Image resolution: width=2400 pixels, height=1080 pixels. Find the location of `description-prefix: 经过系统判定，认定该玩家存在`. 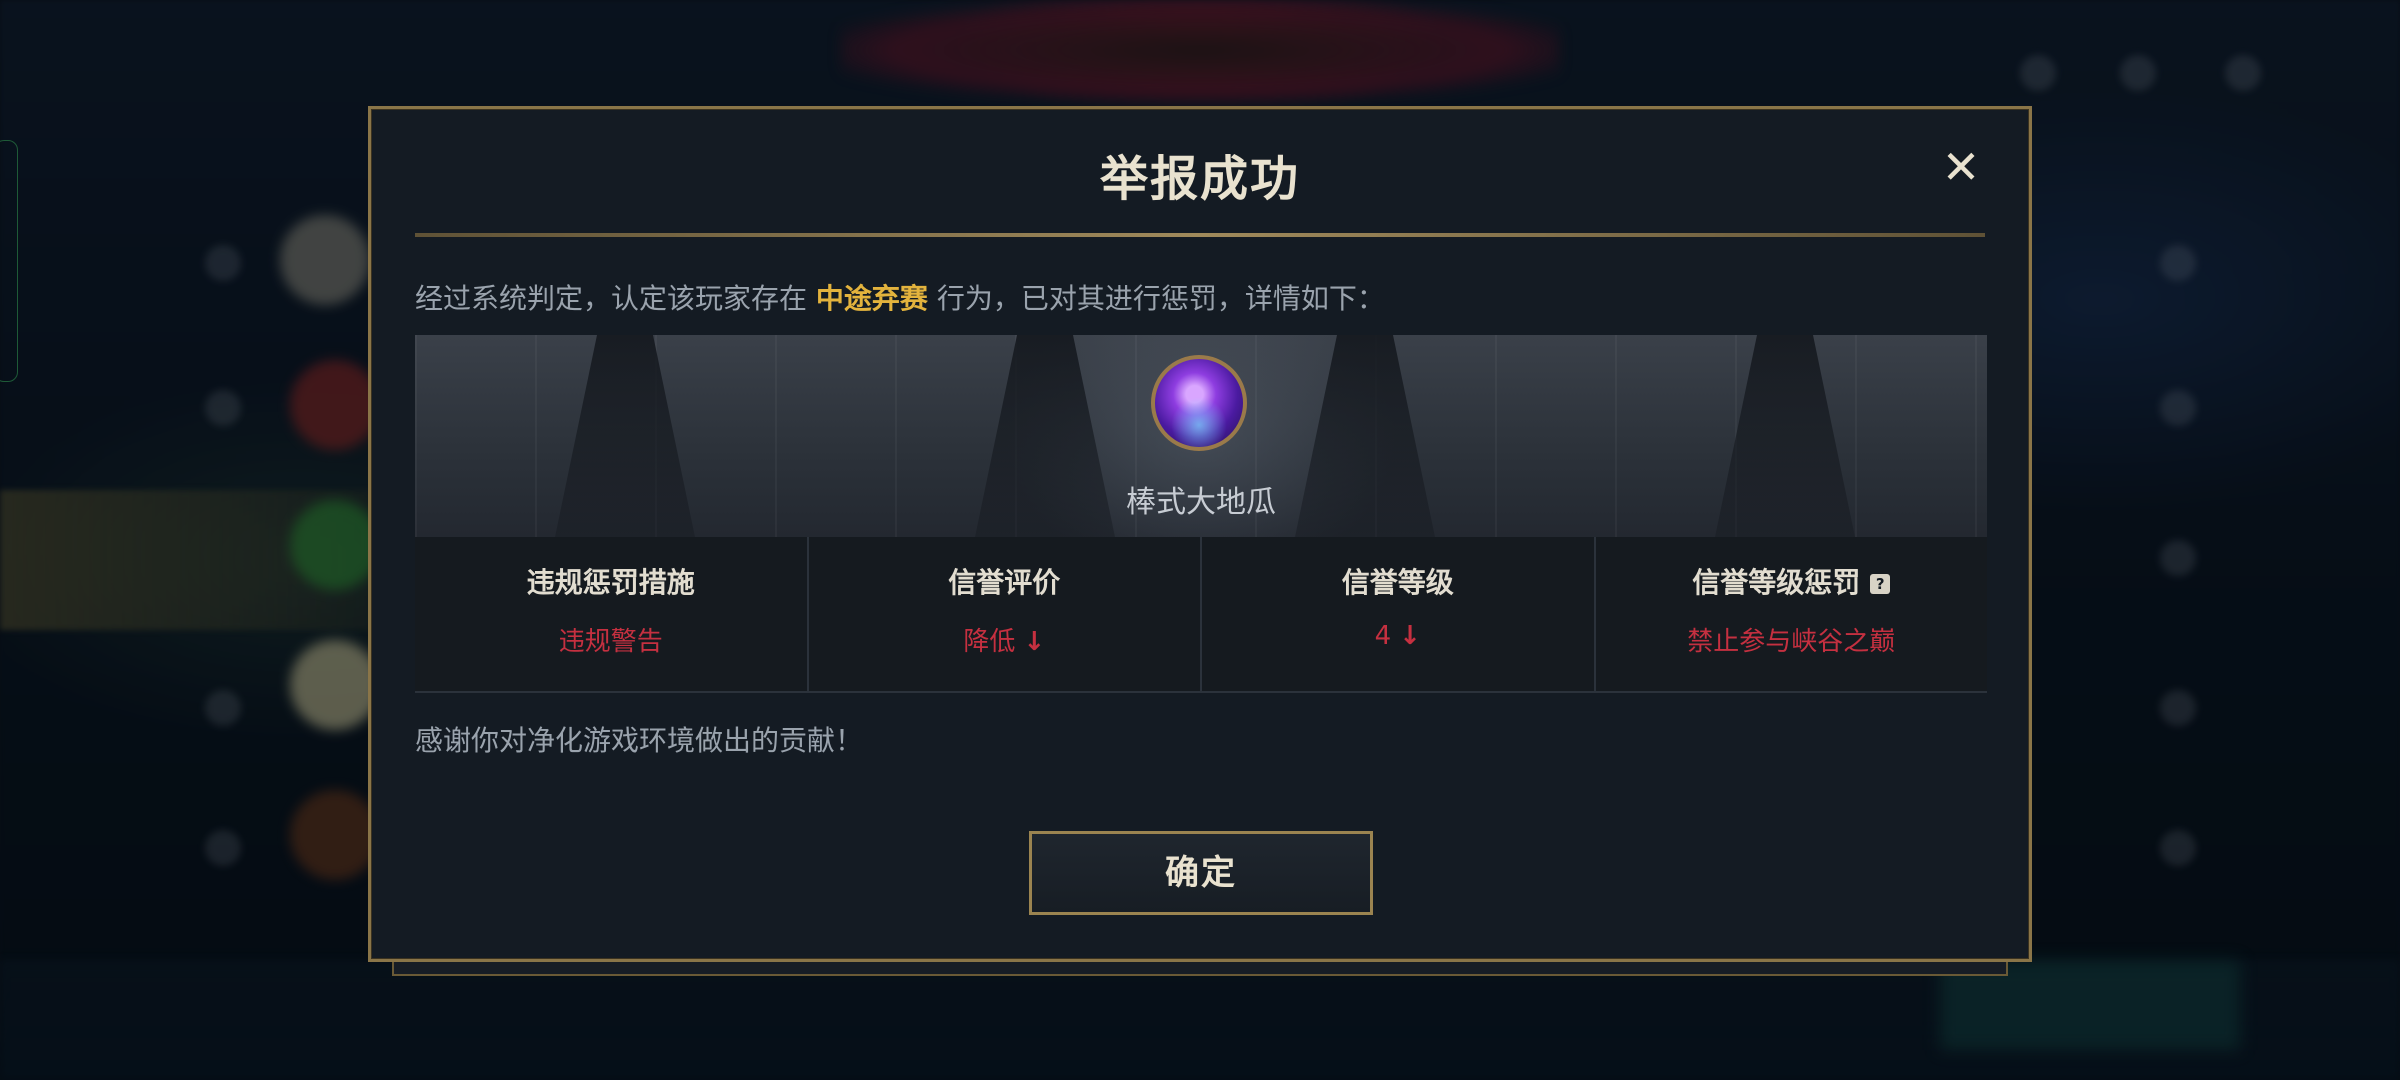

description-prefix: 经过系统判定，认定该玩家存在 is located at coordinates (615, 298).